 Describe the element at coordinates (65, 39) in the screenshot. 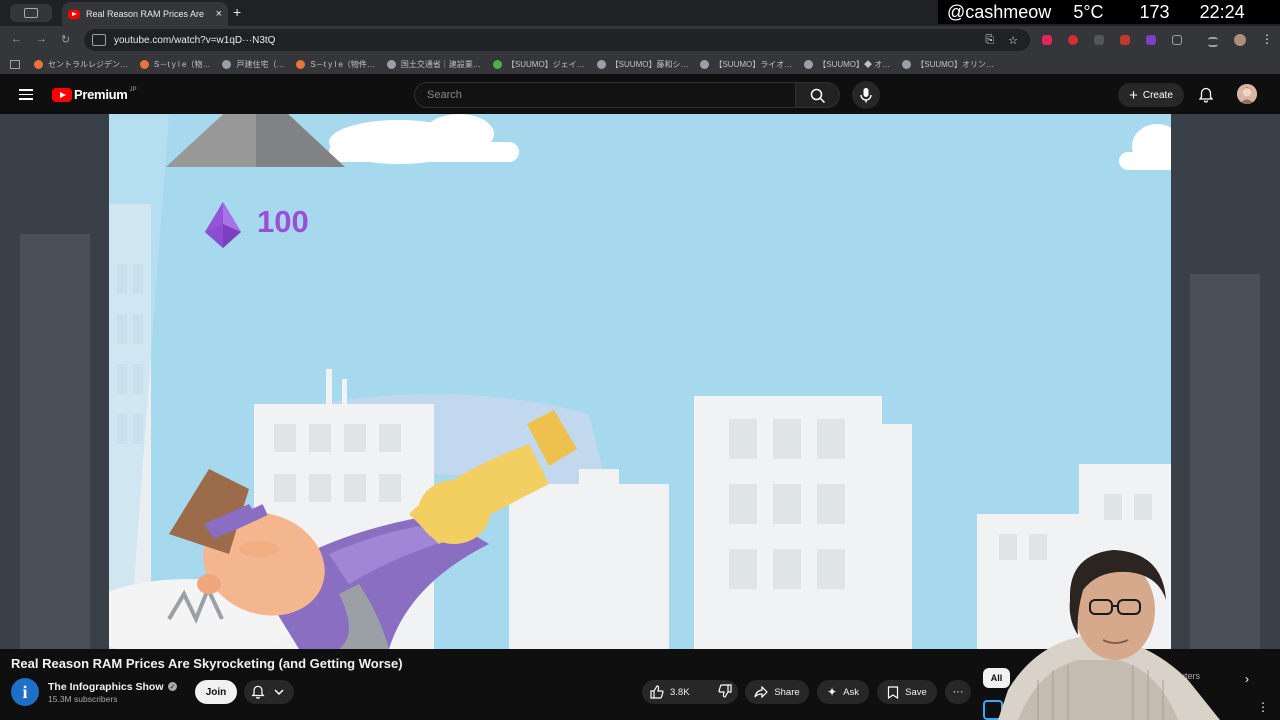

I see `reload-icon: ↻` at that location.